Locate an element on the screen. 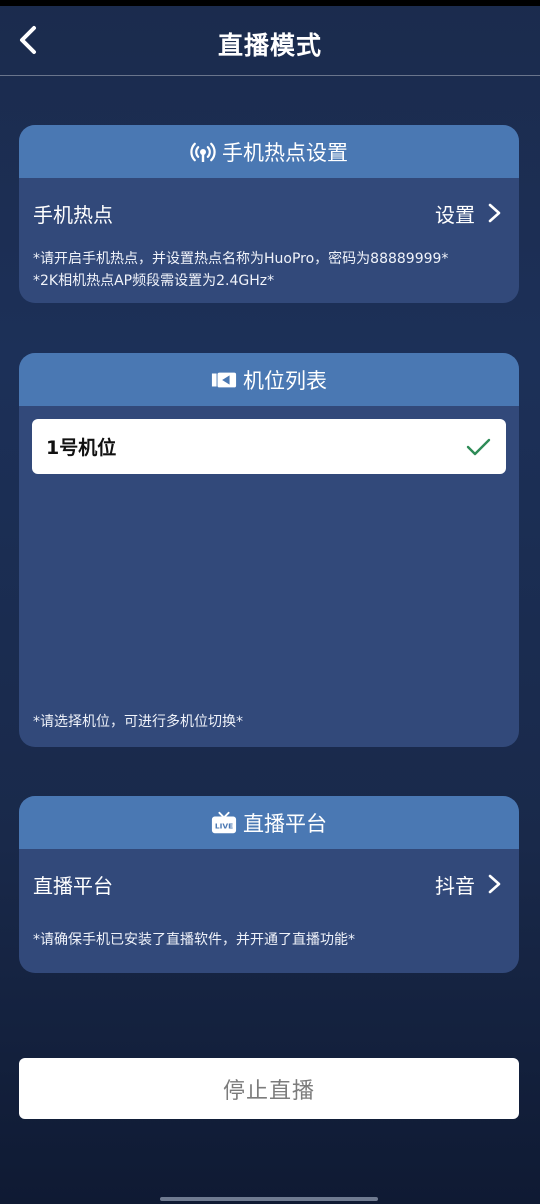 This screenshot has width=540, height=1204. top-nav-bar: 直播模式 is located at coordinates (270, 41).